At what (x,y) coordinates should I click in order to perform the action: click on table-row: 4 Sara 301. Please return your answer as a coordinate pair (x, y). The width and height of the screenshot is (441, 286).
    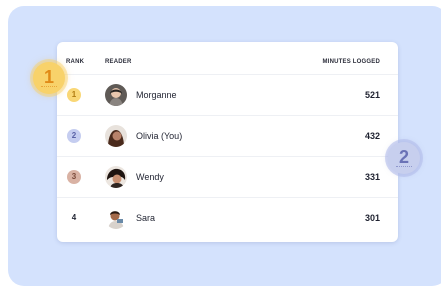
    Looking at the image, I should click on (227, 218).